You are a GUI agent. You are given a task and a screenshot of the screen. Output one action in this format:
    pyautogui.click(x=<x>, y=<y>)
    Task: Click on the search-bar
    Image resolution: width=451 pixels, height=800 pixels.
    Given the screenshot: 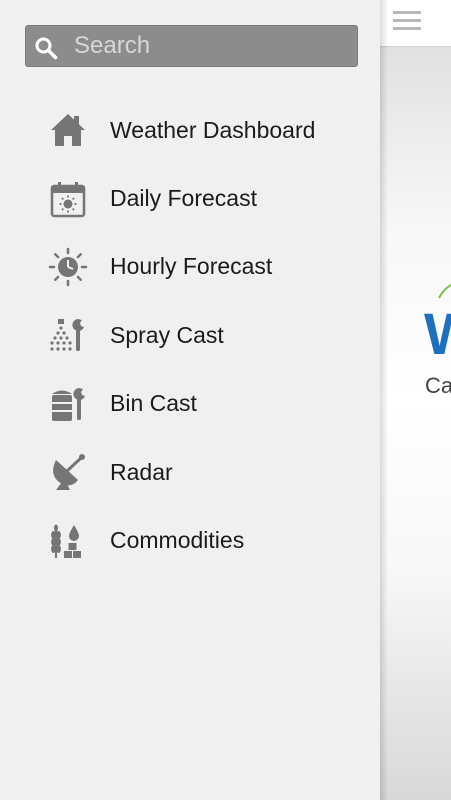 What is the action you would take?
    pyautogui.click(x=191, y=46)
    